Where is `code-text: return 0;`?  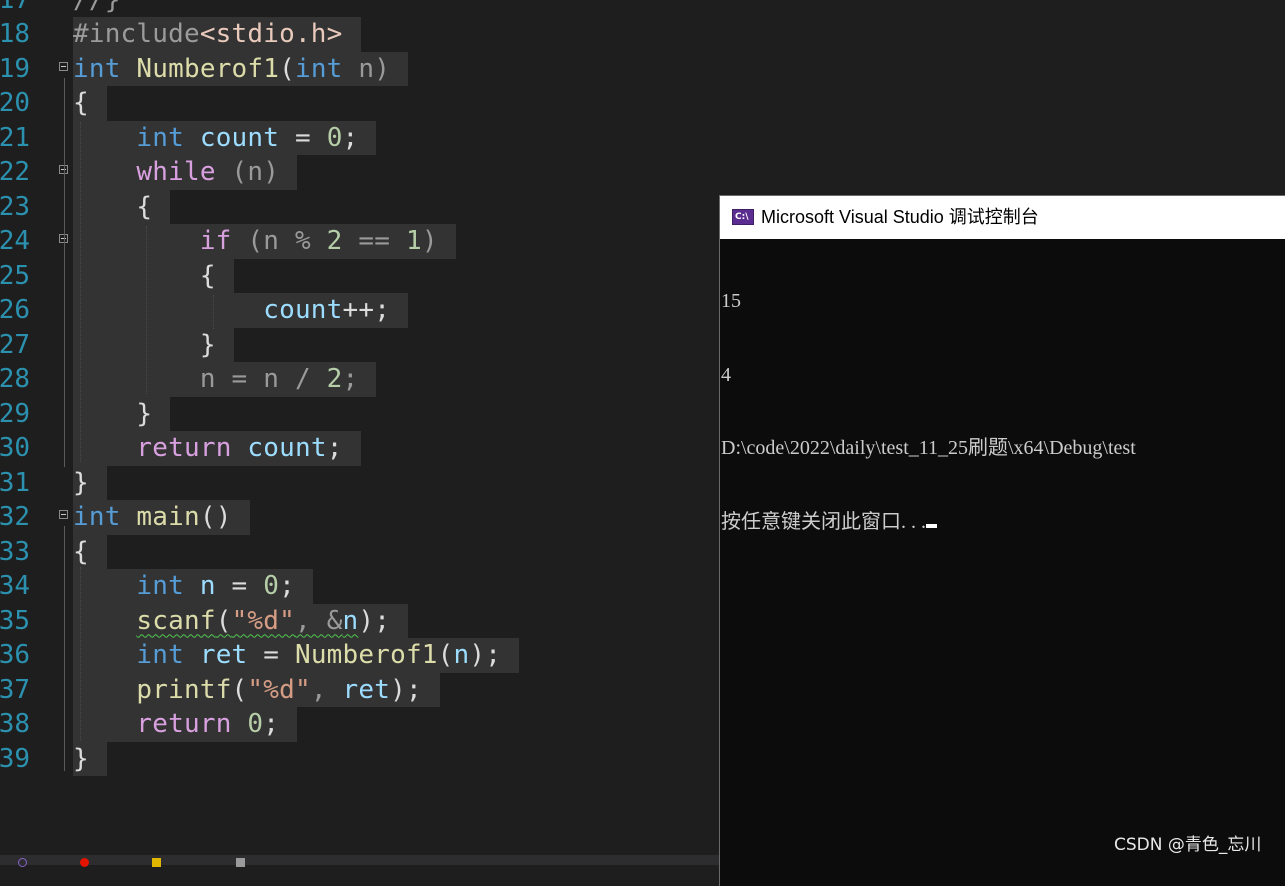 code-text: return 0; is located at coordinates (185, 724).